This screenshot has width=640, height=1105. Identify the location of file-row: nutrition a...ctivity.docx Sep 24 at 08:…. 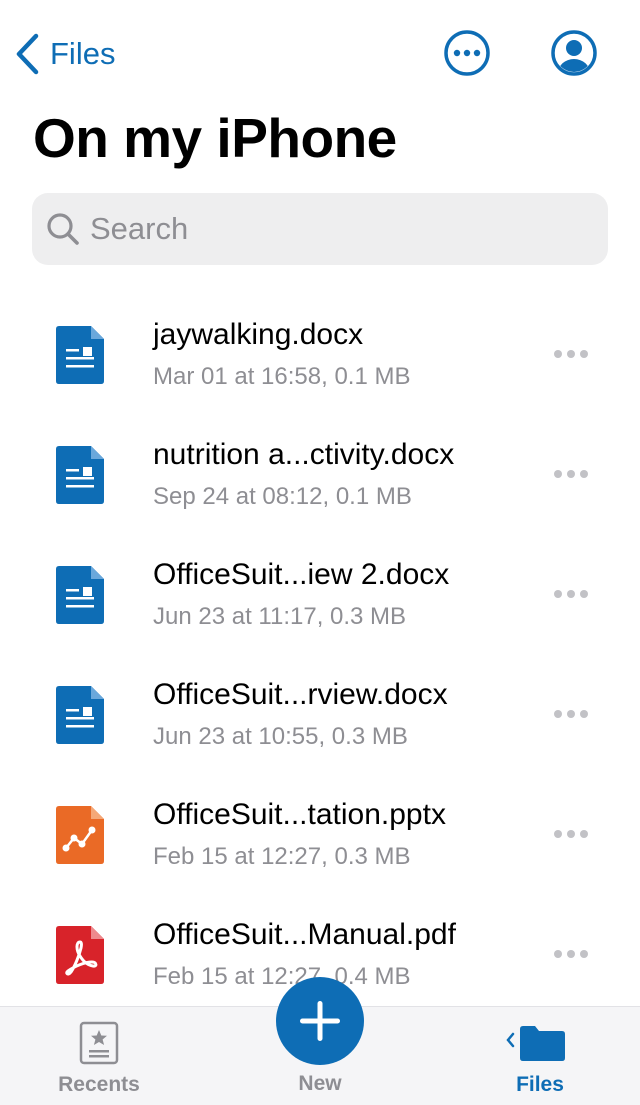
(320, 476).